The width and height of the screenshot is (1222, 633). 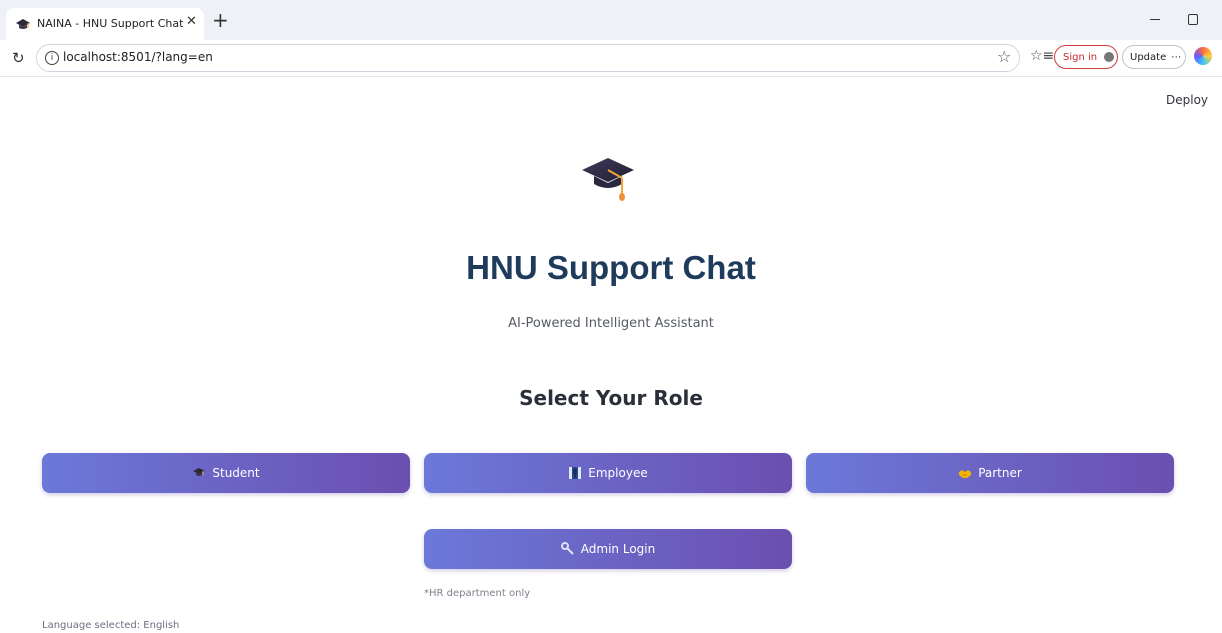 I want to click on close-tab-icon: ✕, so click(x=191, y=21).